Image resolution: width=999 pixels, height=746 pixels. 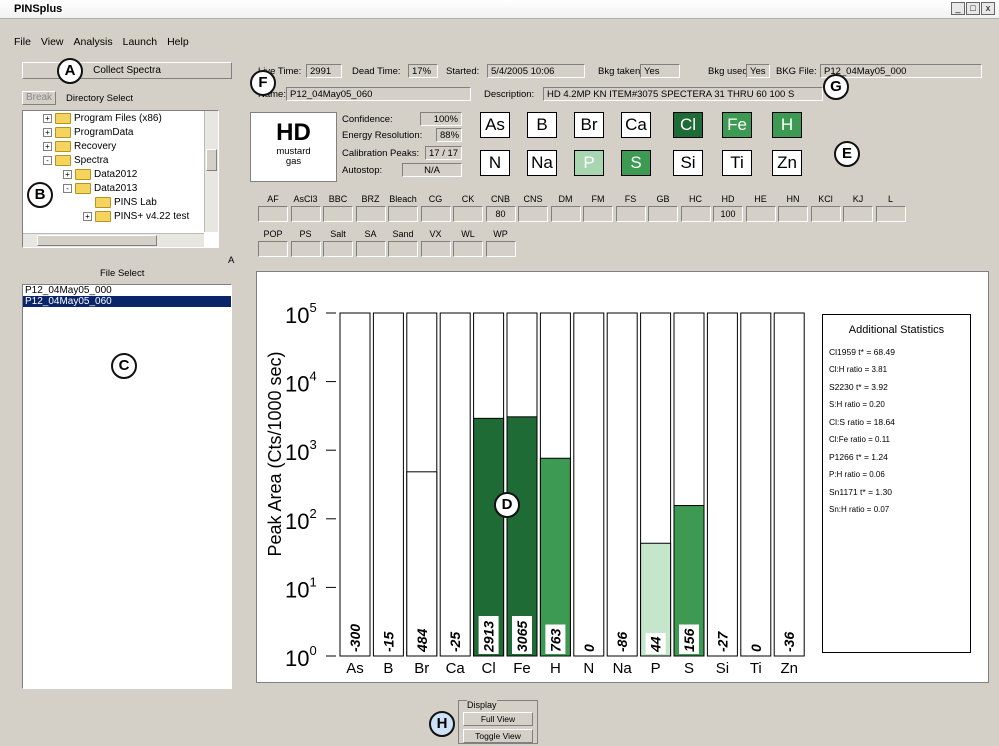 I want to click on tree-horizontal-scrollbar, so click(x=113, y=240).